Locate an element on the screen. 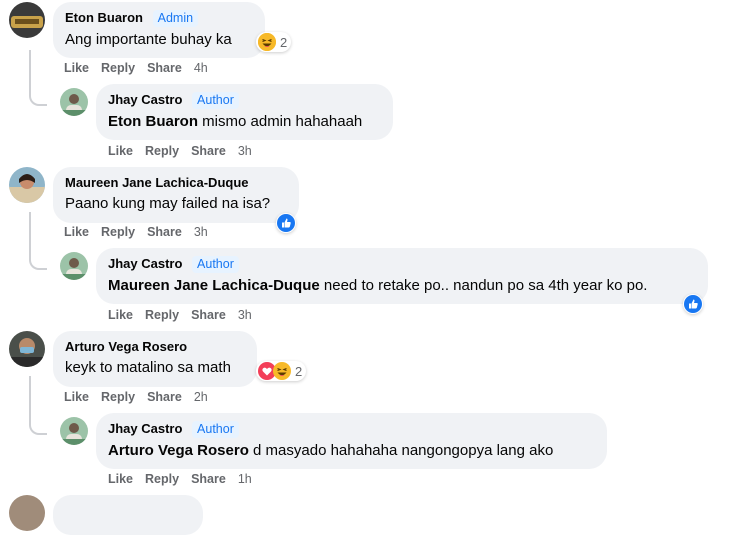  comment-author: Maureen Jane Lachica-Duque is located at coordinates (157, 182).